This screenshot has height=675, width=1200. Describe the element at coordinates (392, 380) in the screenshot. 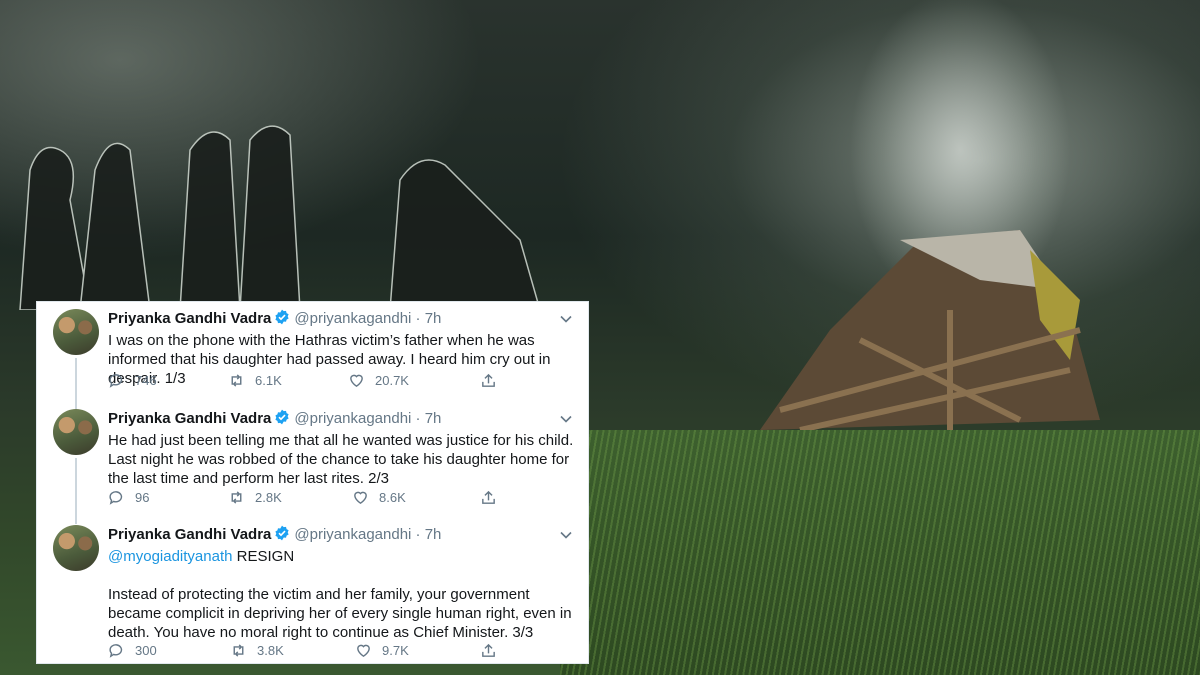

I see `like-count: 20.7K` at that location.